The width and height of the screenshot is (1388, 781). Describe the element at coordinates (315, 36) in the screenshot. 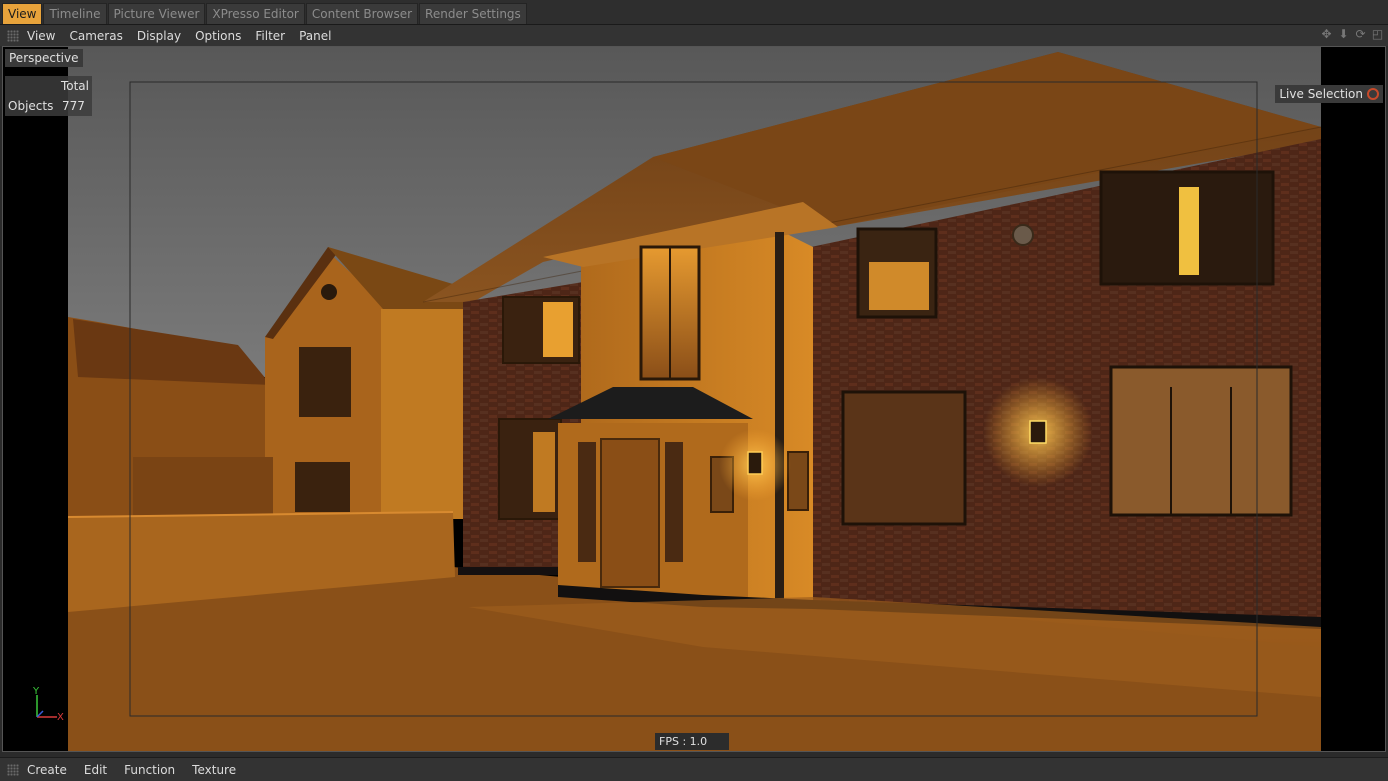

I see `menu-panel: Panel` at that location.